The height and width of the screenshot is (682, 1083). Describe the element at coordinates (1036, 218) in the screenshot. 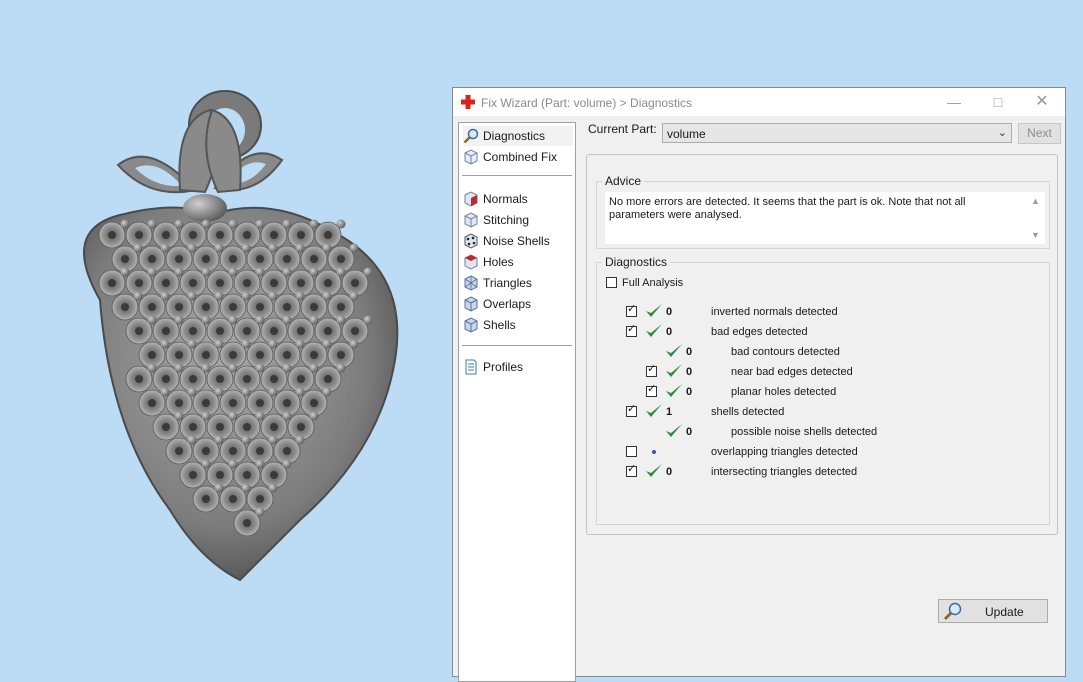

I see `advice-scrollbar: ▲ ▼` at that location.